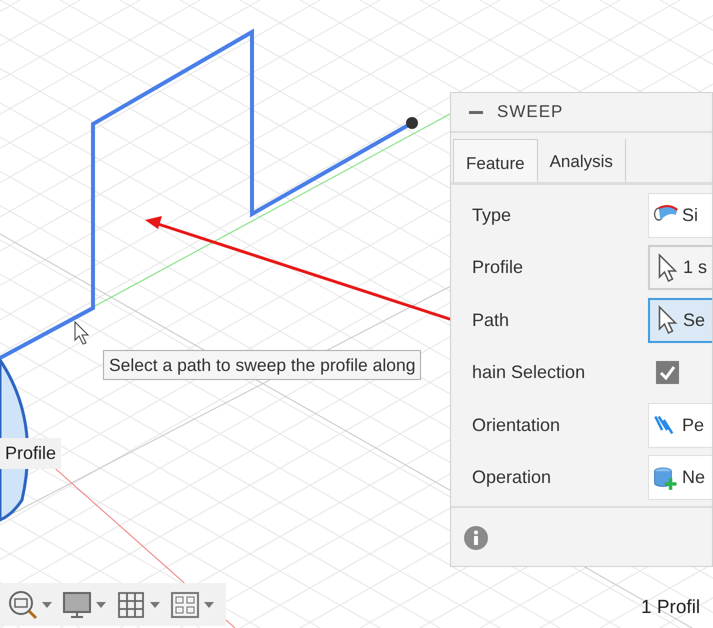 This screenshot has width=713, height=628. I want to click on field-label: Profile, so click(498, 268).